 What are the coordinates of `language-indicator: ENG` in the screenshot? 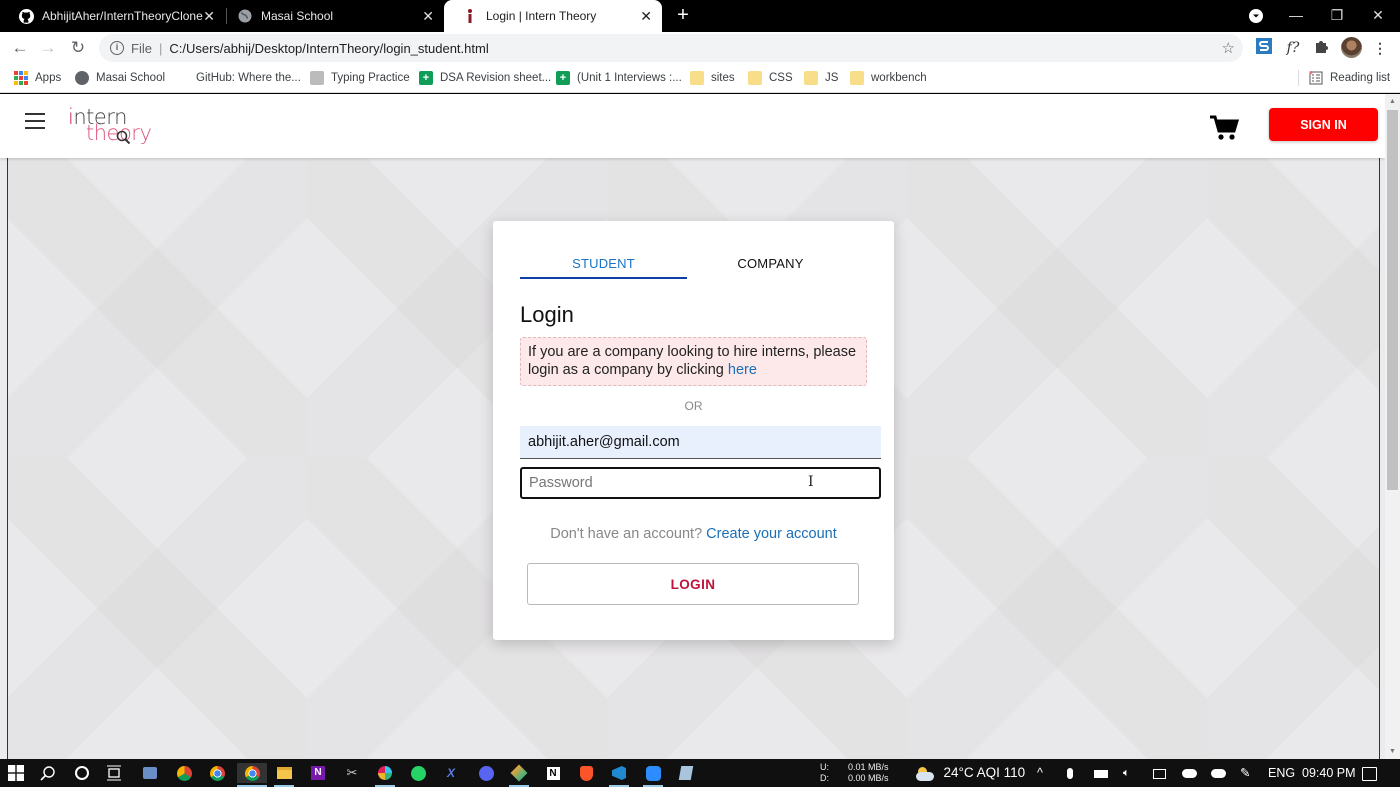 It's located at (1281, 773).